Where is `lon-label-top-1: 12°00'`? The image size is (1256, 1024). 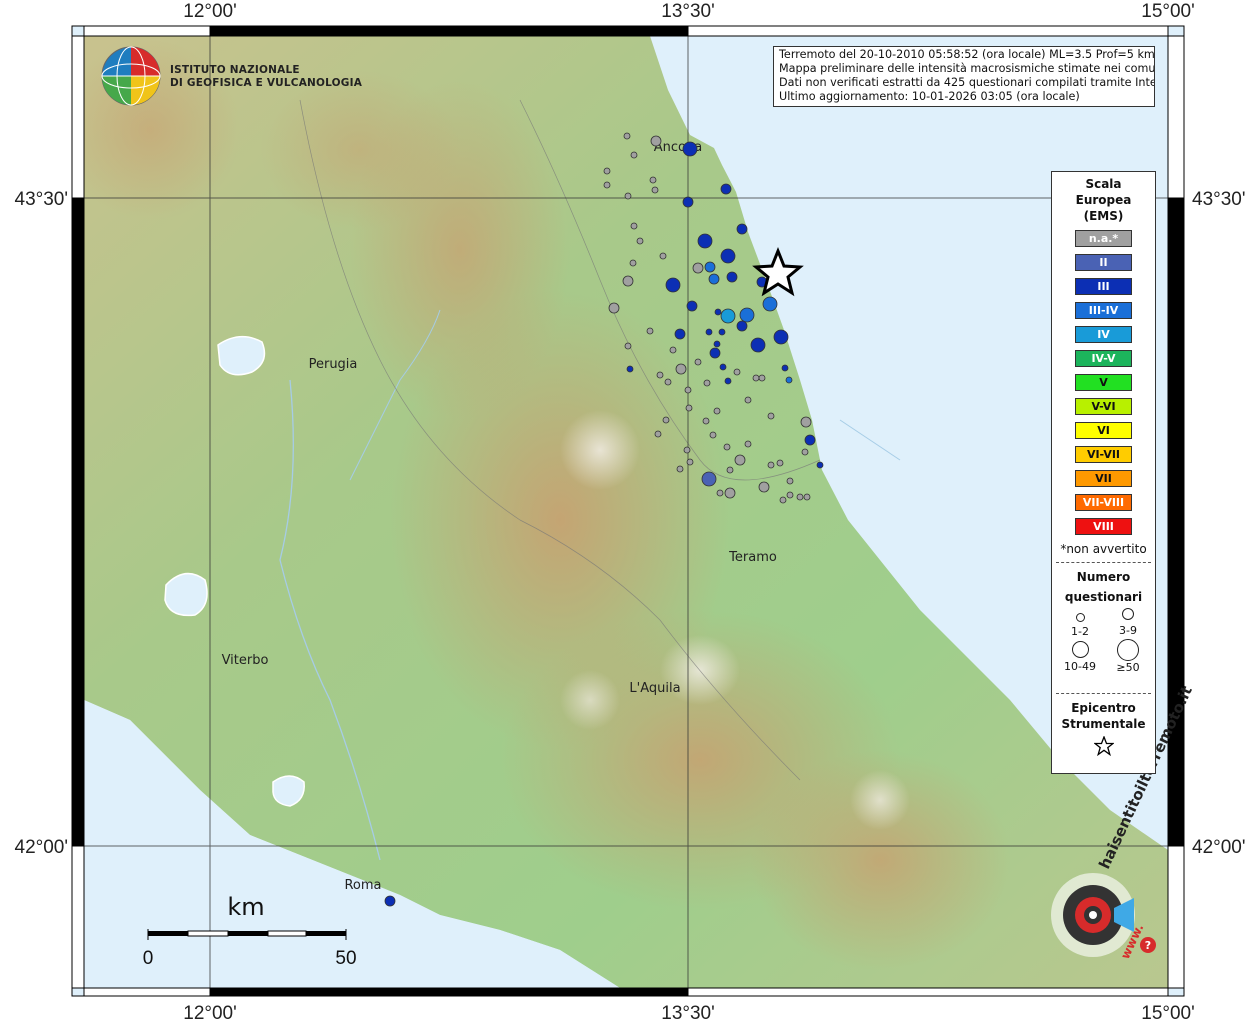 lon-label-top-1: 12°00' is located at coordinates (210, 11).